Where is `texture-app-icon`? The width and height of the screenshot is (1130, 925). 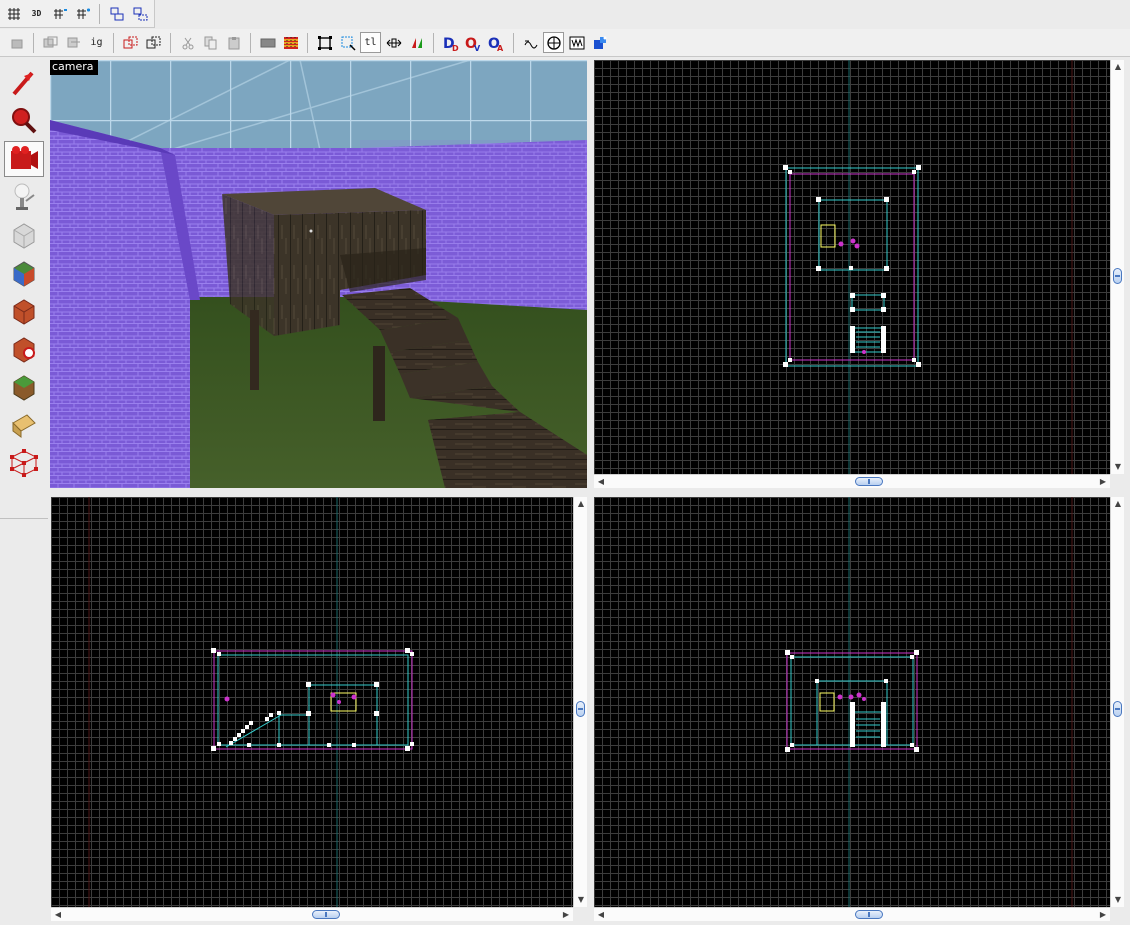 texture-app-icon is located at coordinates (290, 42).